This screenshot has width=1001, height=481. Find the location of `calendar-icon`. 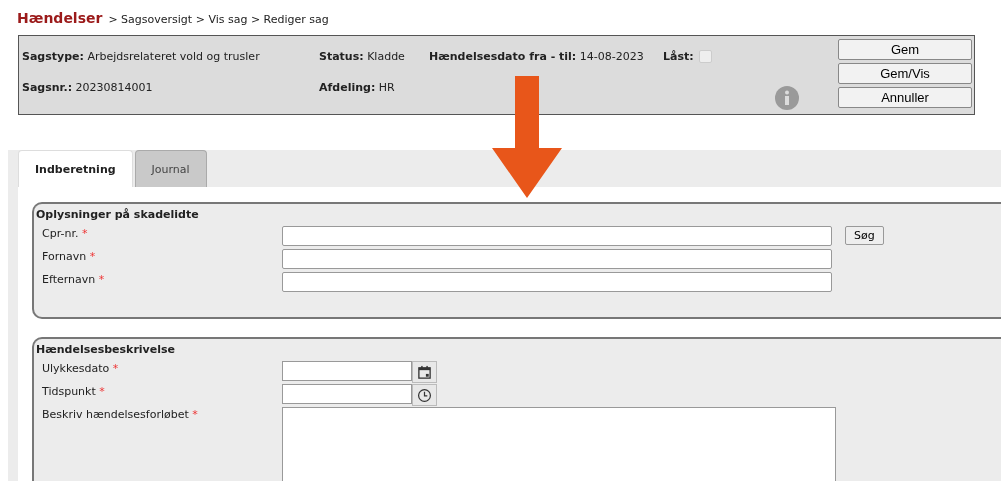

calendar-icon is located at coordinates (424, 372).